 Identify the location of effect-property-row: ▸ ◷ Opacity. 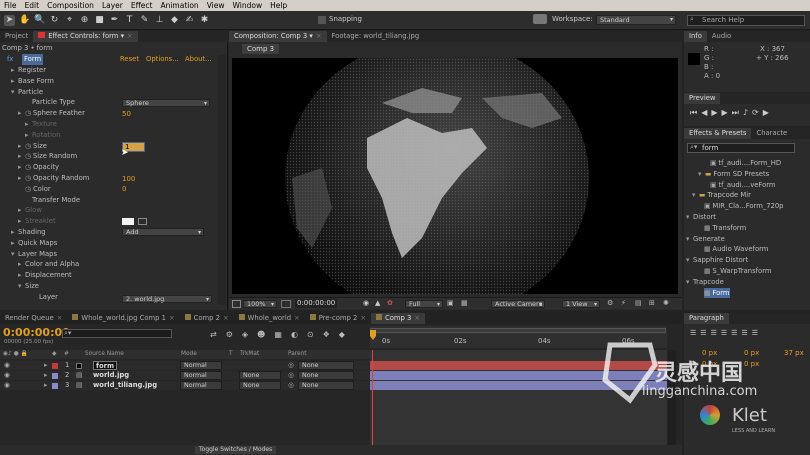
(38, 167).